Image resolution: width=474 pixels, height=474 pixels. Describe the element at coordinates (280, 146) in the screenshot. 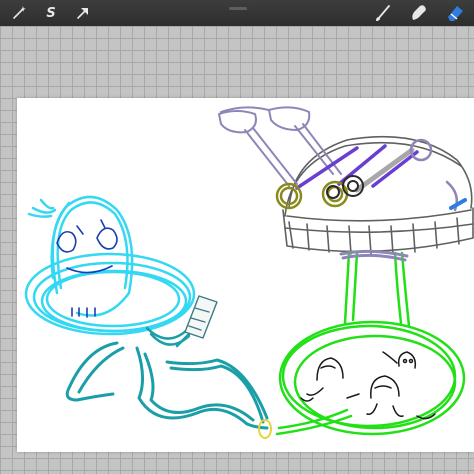

I see `lavender-arms` at that location.